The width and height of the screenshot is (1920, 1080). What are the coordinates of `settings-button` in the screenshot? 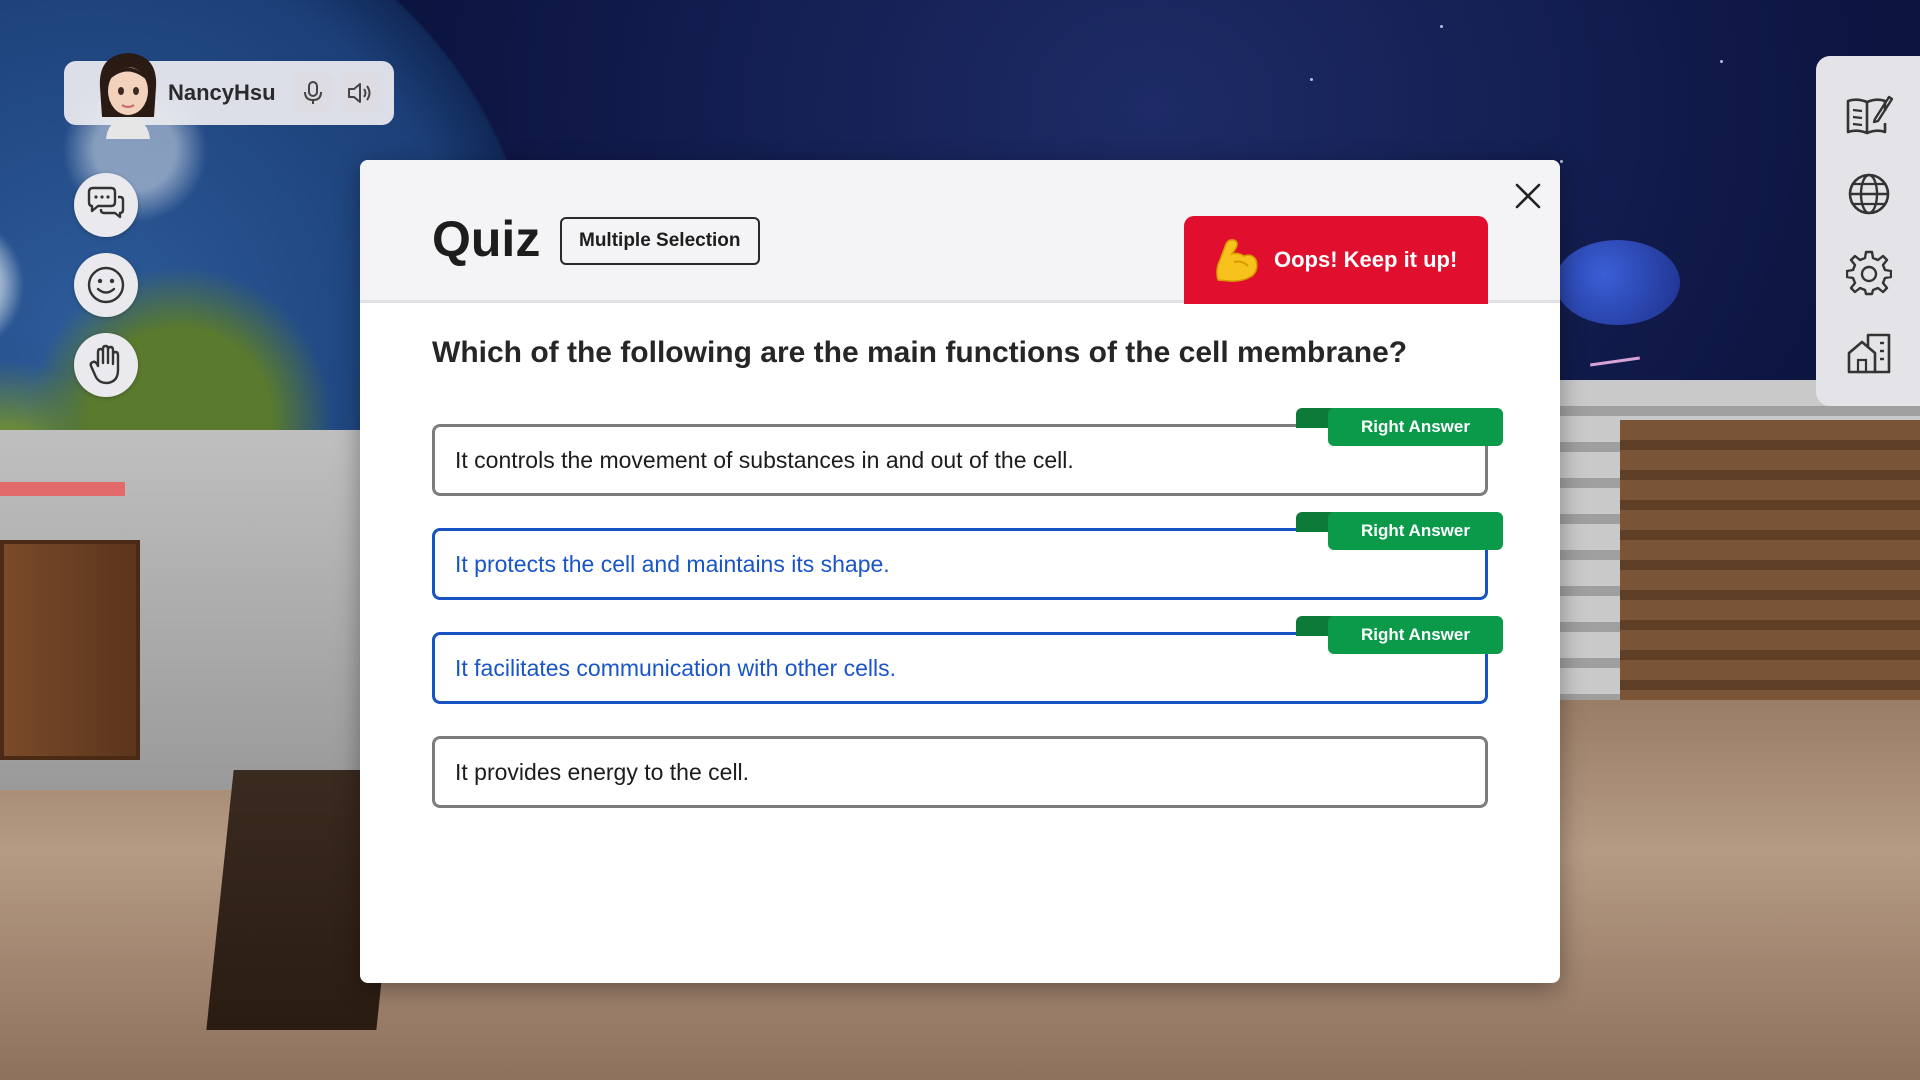 It's located at (1869, 273).